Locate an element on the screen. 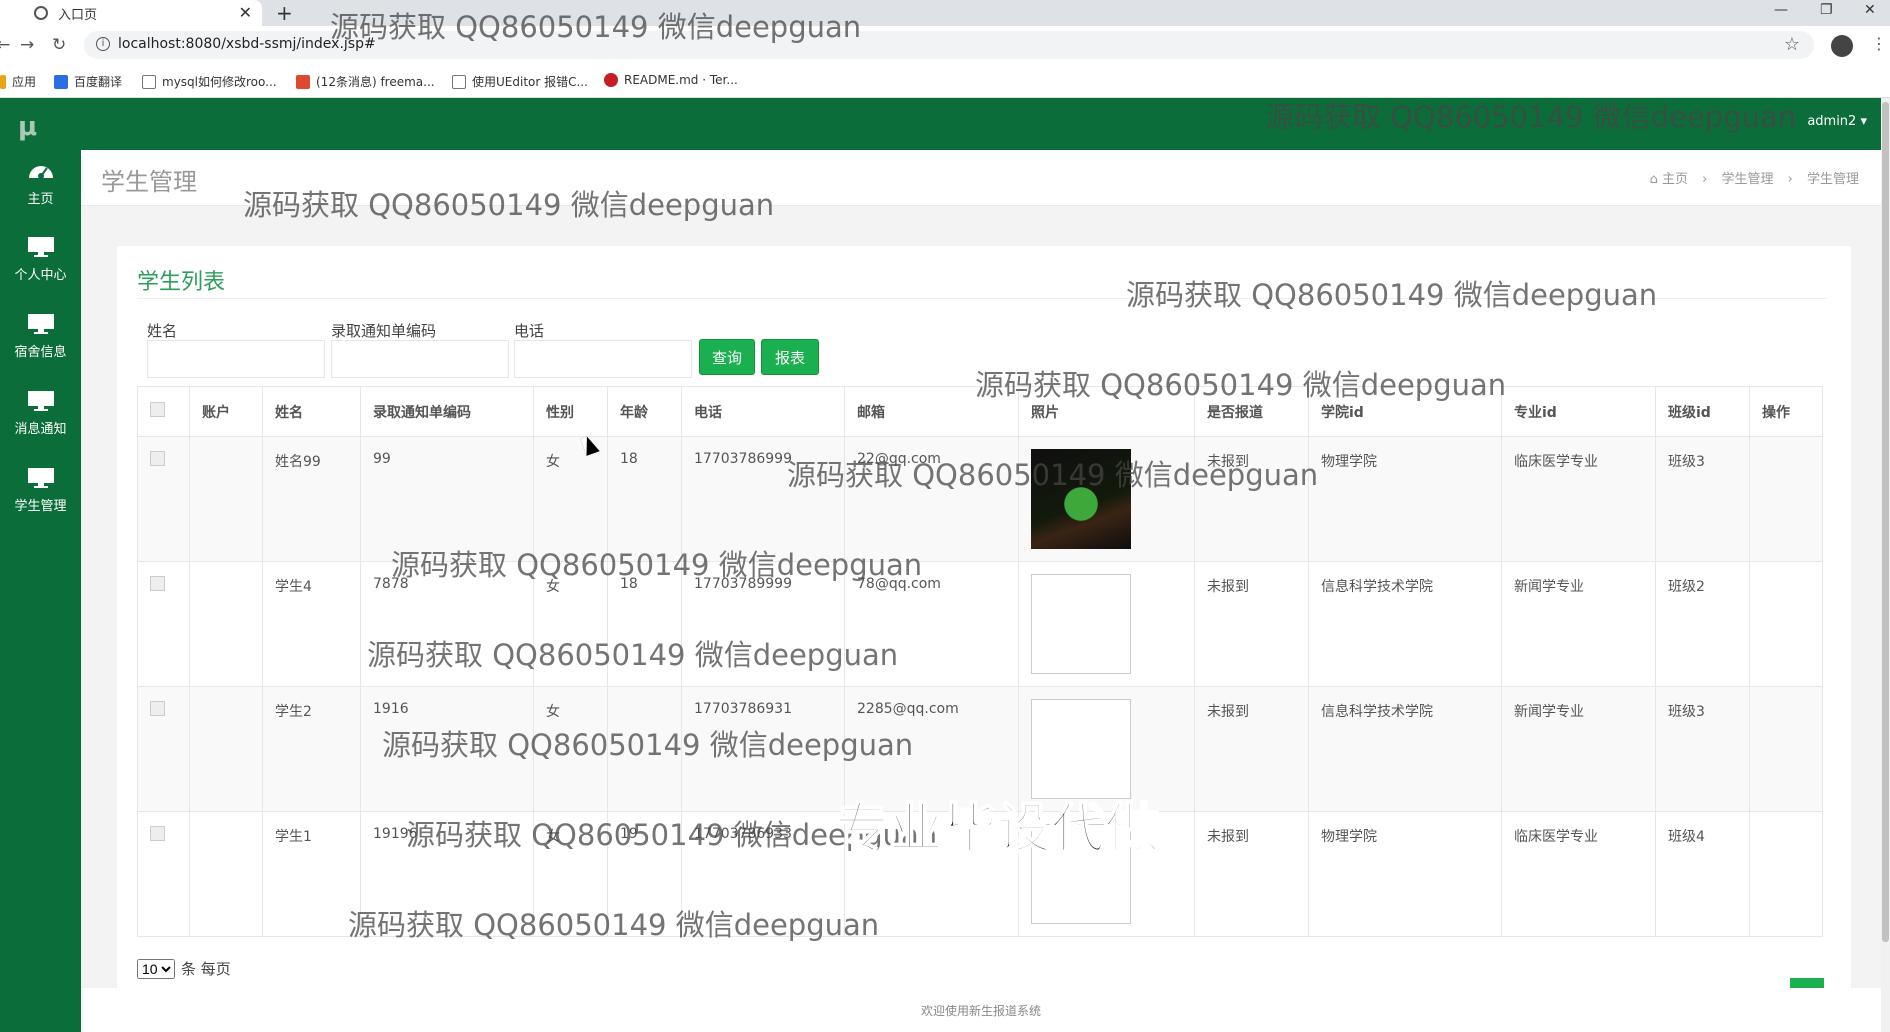 This screenshot has height=1032, width=1890. col-notice-code: 录取通知单编码 is located at coordinates (447, 411).